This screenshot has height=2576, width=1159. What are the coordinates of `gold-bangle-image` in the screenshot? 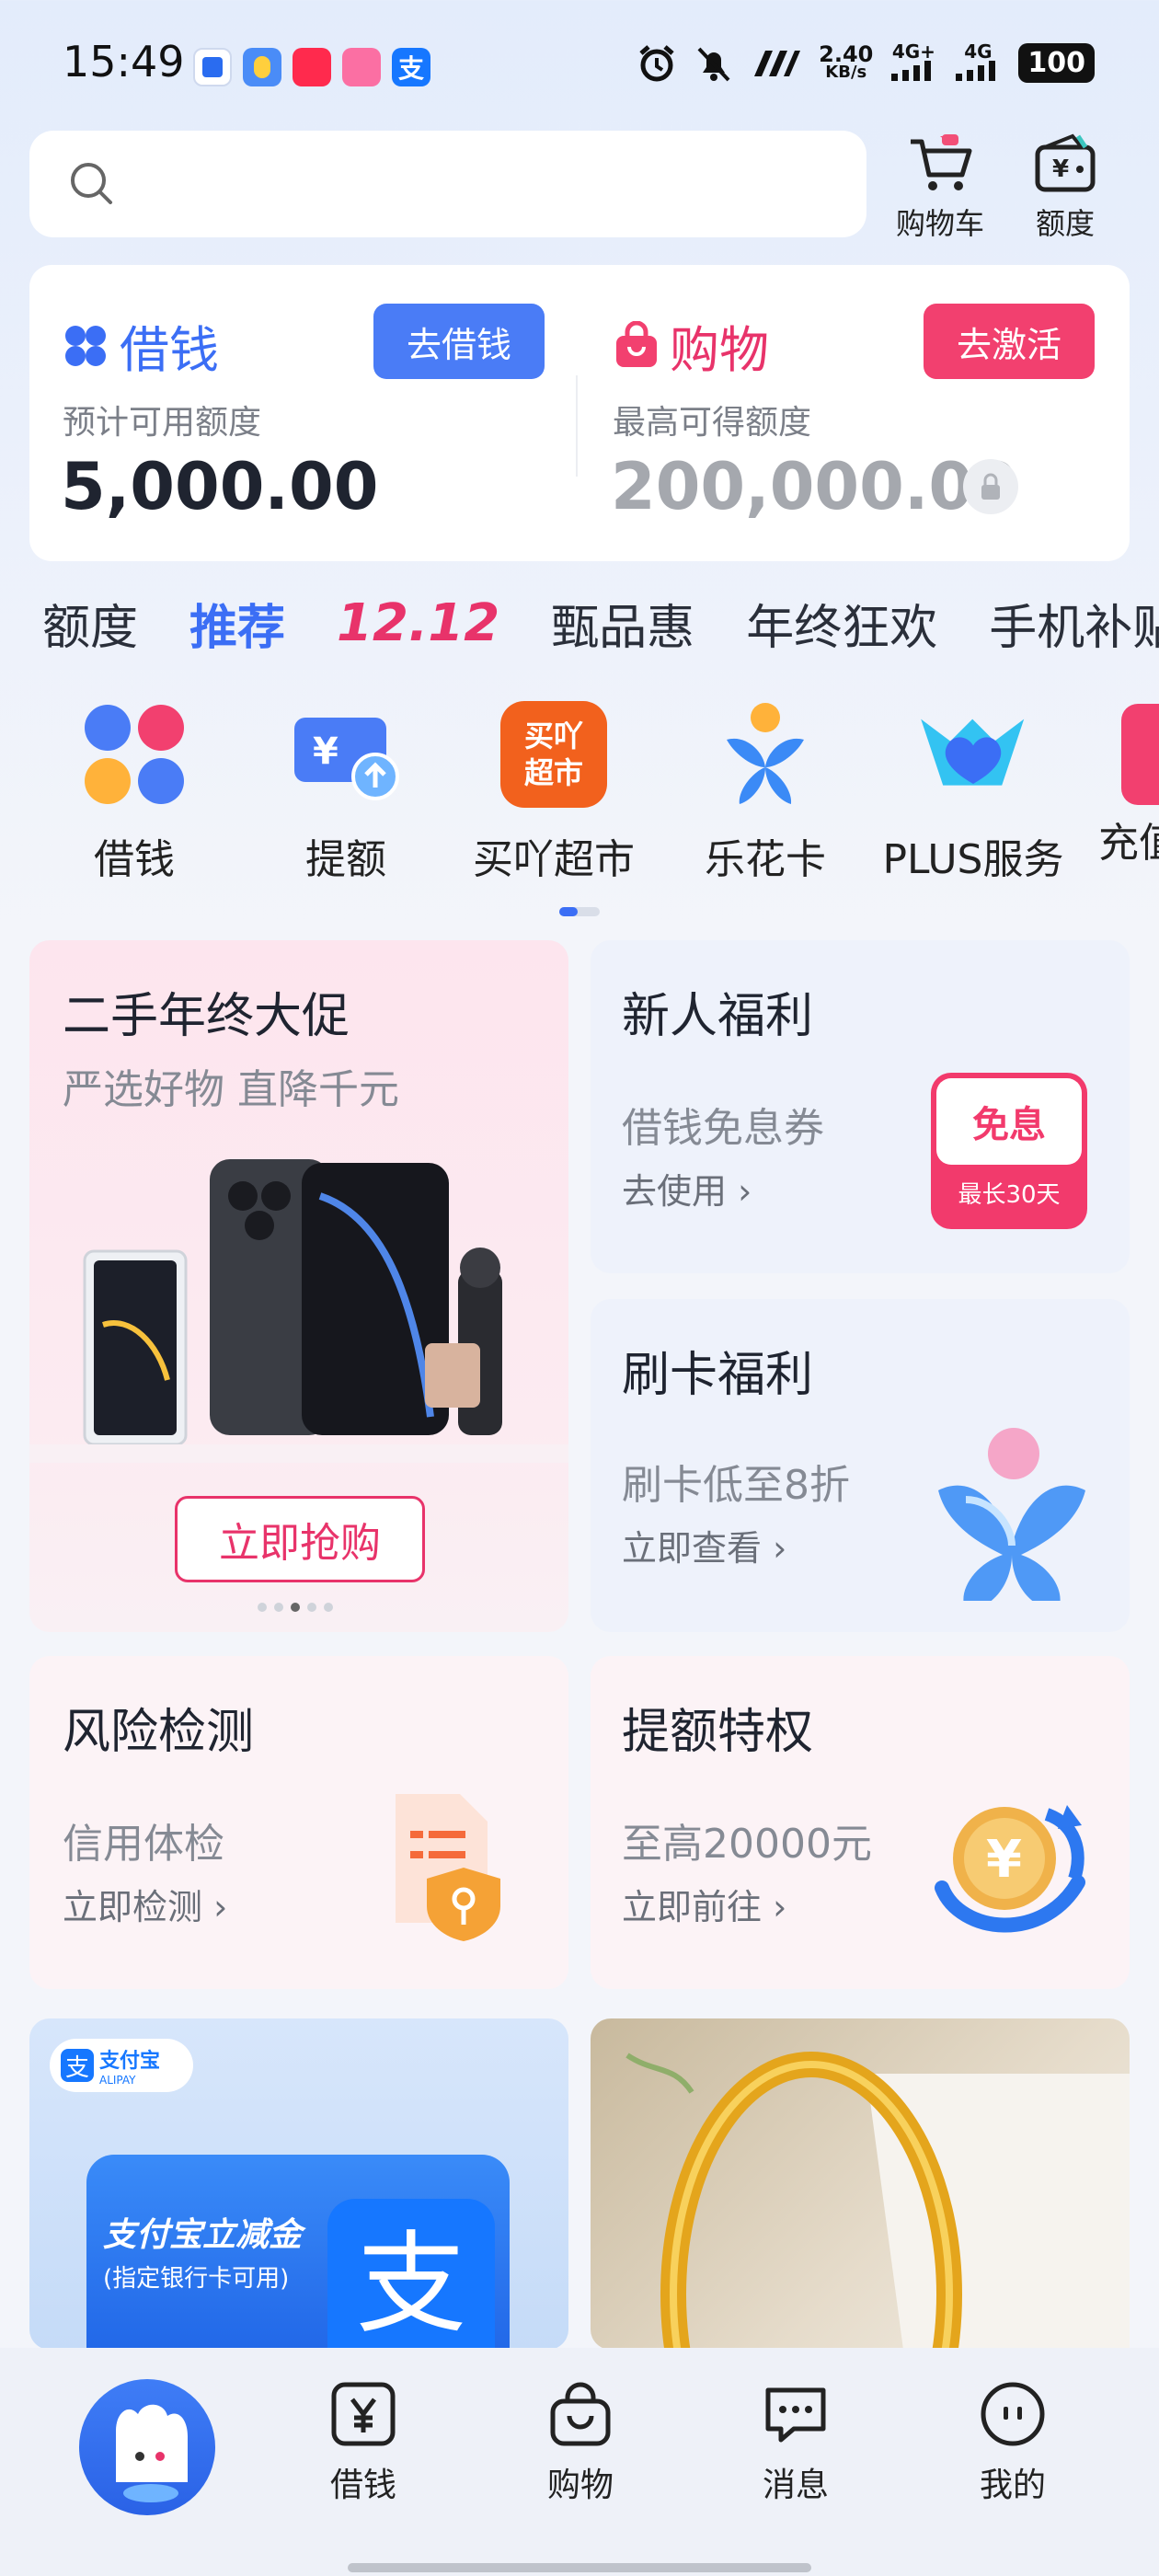 It's located at (877, 2201).